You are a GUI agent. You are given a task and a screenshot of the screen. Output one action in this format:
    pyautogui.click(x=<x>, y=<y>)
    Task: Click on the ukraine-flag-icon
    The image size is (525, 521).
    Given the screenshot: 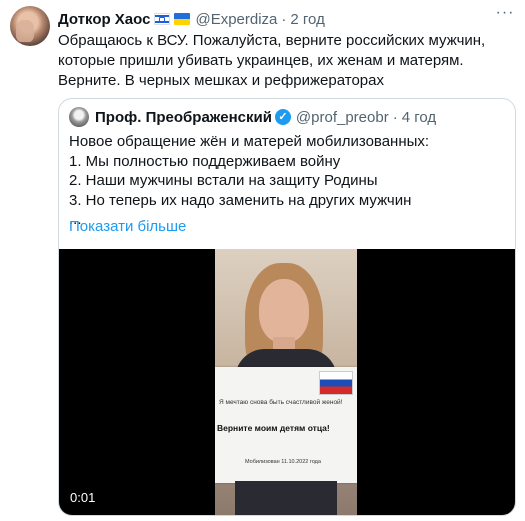 What is the action you would take?
    pyautogui.click(x=182, y=19)
    